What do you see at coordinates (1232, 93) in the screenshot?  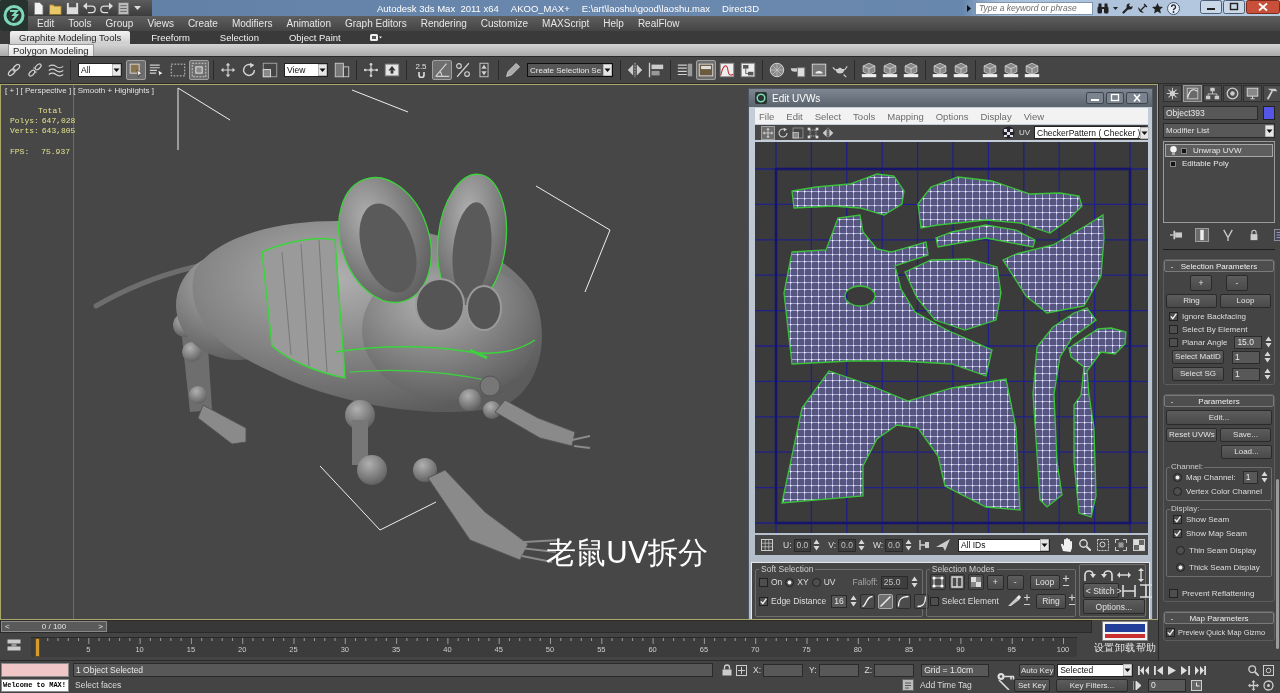 I see `wheel-icon` at bounding box center [1232, 93].